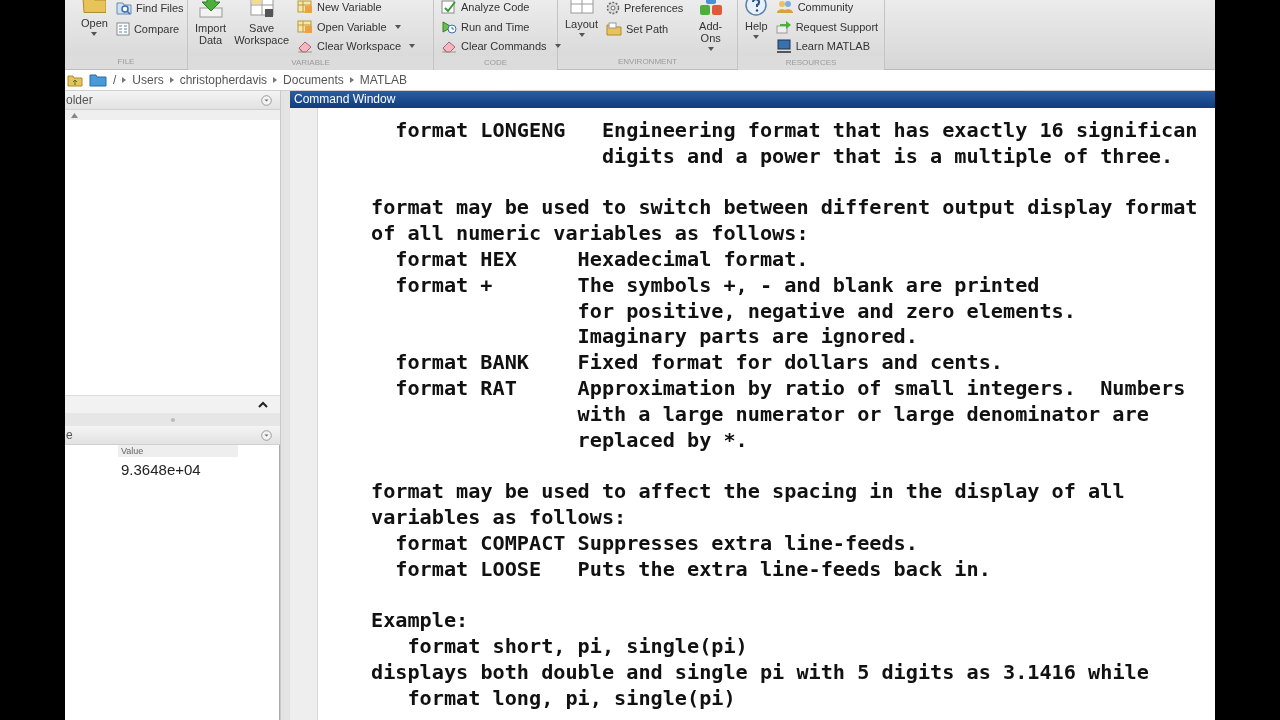  I want to click on help-text: variables as follows:, so click(499, 517).